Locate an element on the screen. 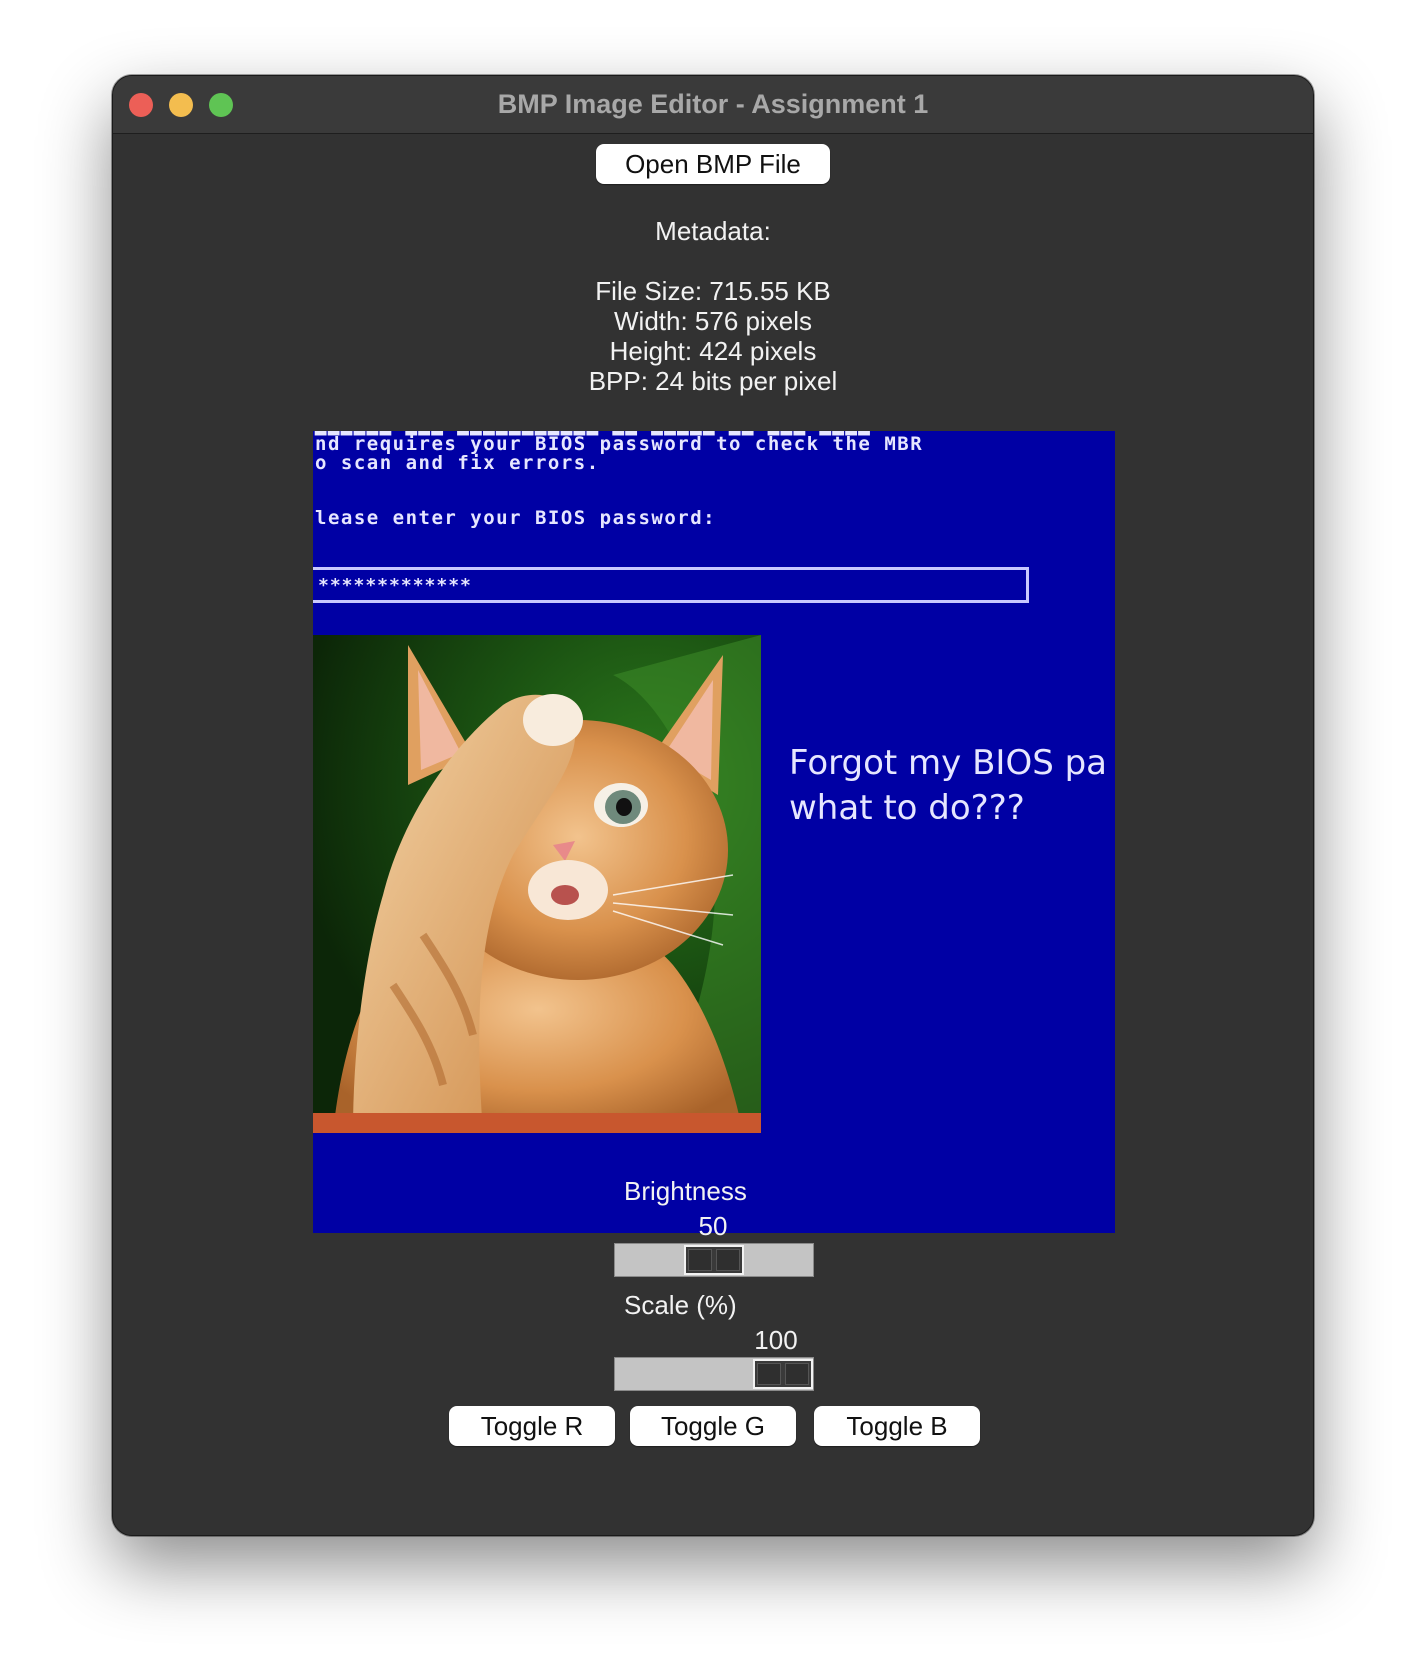 The height and width of the screenshot is (1680, 1424). window-title: BMP Image Editor - Assignment 1 is located at coordinates (713, 104).